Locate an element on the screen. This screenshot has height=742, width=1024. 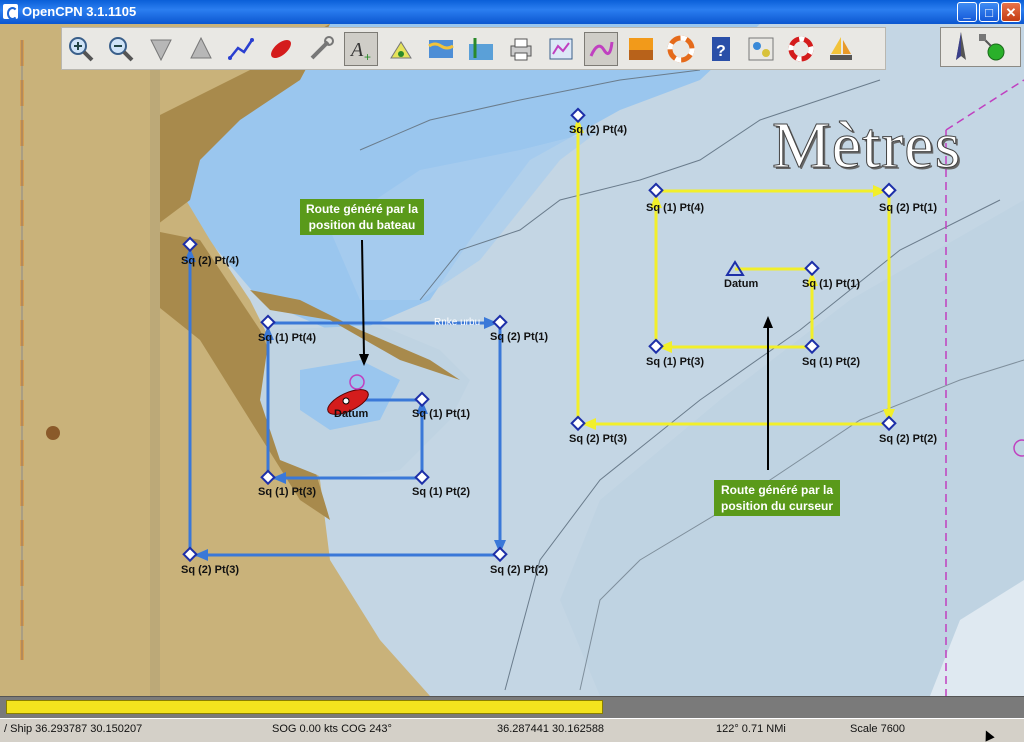
window-title: OpenCPN 3.1.1105 is located at coordinates (79, 11).